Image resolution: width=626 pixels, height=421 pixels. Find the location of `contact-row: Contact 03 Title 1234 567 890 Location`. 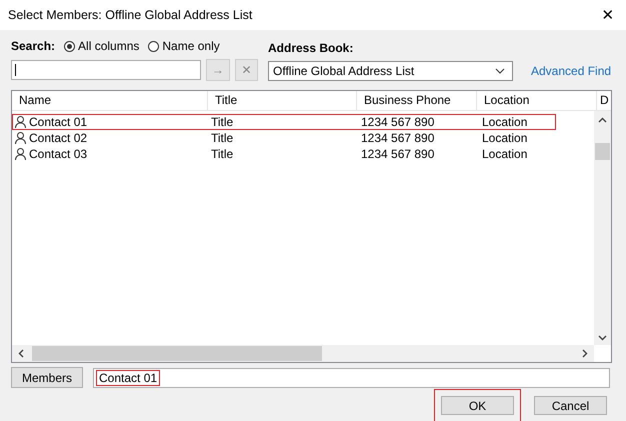

contact-row: Contact 03 Title 1234 567 890 Location is located at coordinates (284, 154).